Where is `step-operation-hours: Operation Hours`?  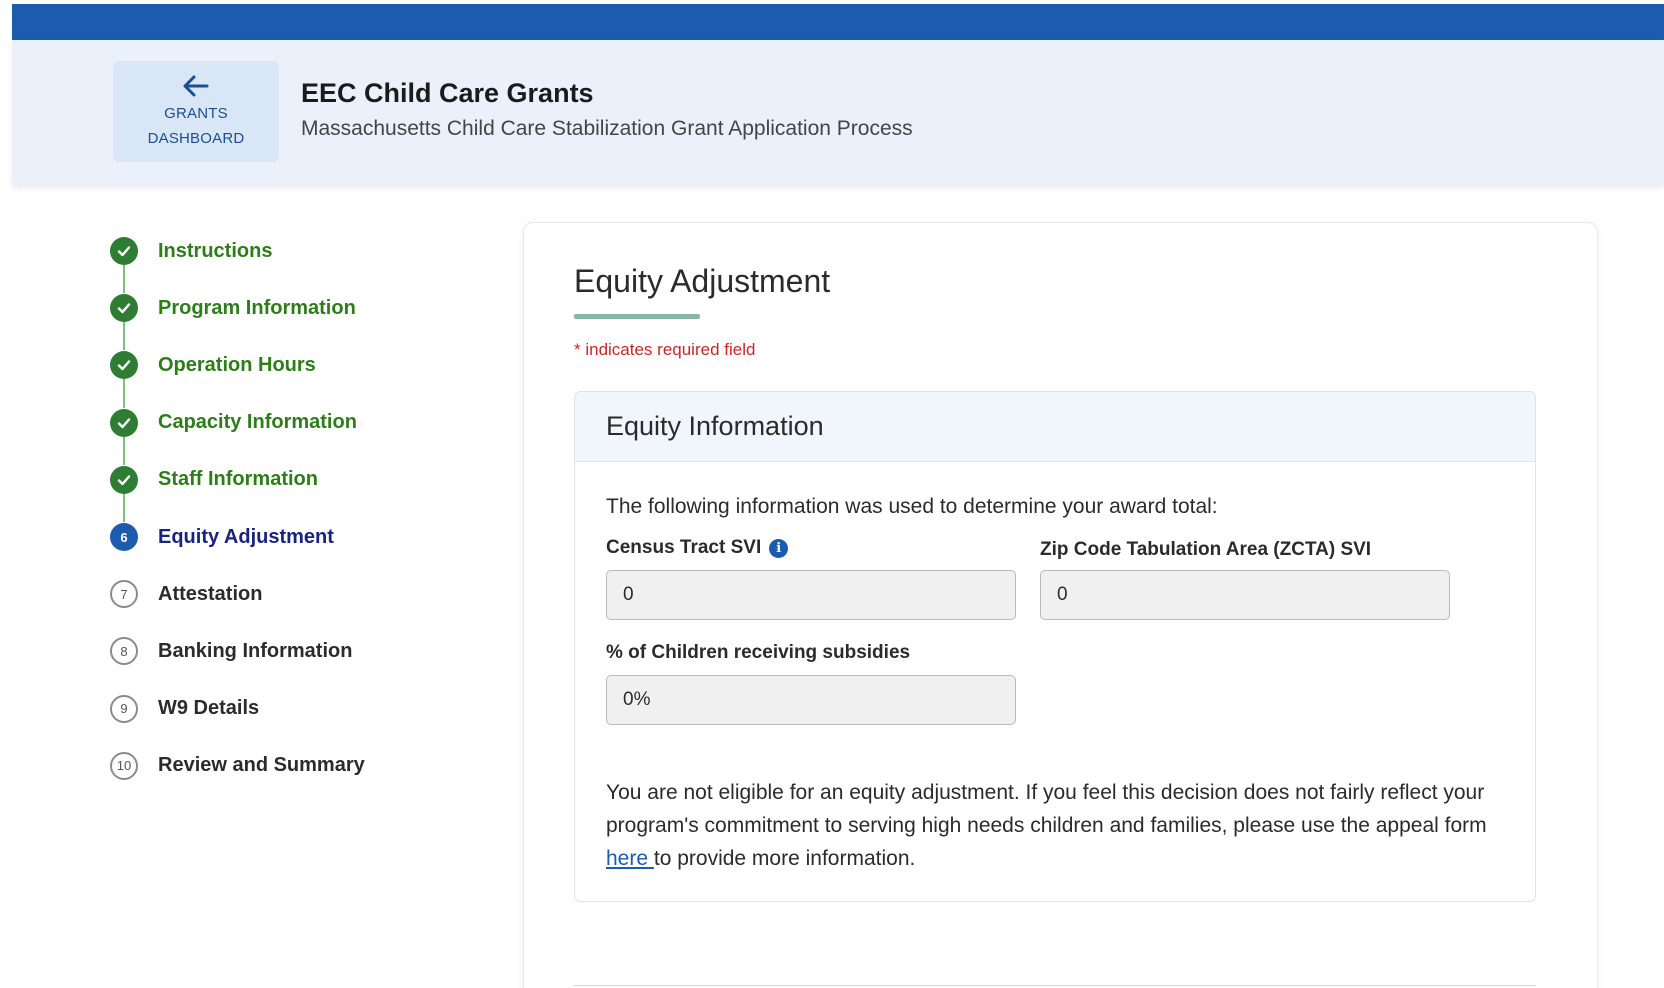 step-operation-hours: Operation Hours is located at coordinates (213, 365).